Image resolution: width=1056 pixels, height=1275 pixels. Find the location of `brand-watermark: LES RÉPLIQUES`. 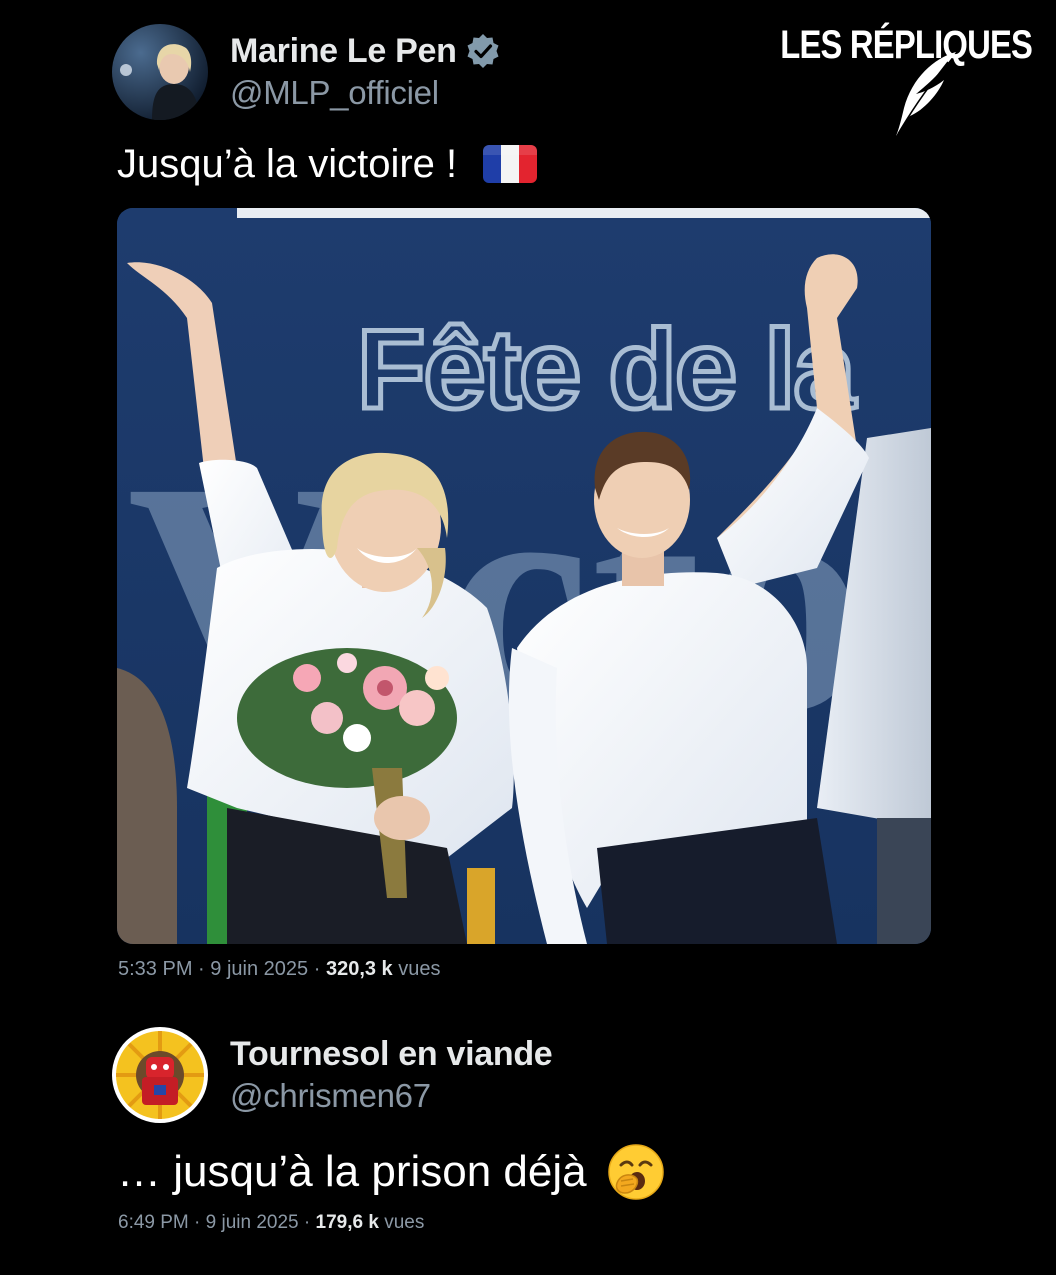

brand-watermark: LES RÉPLIQUES is located at coordinates (879, 45).